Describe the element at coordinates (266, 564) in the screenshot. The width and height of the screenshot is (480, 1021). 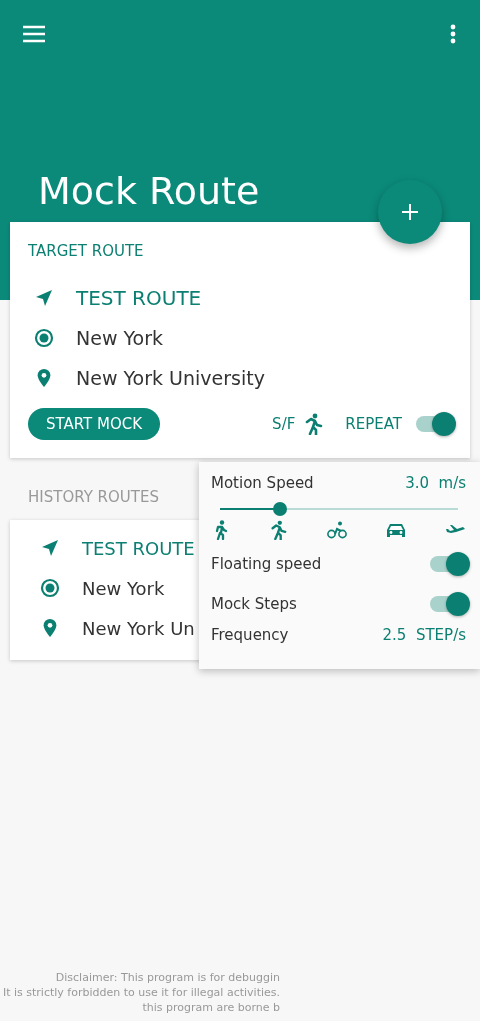
I see `setting-label: Floating speed` at that location.